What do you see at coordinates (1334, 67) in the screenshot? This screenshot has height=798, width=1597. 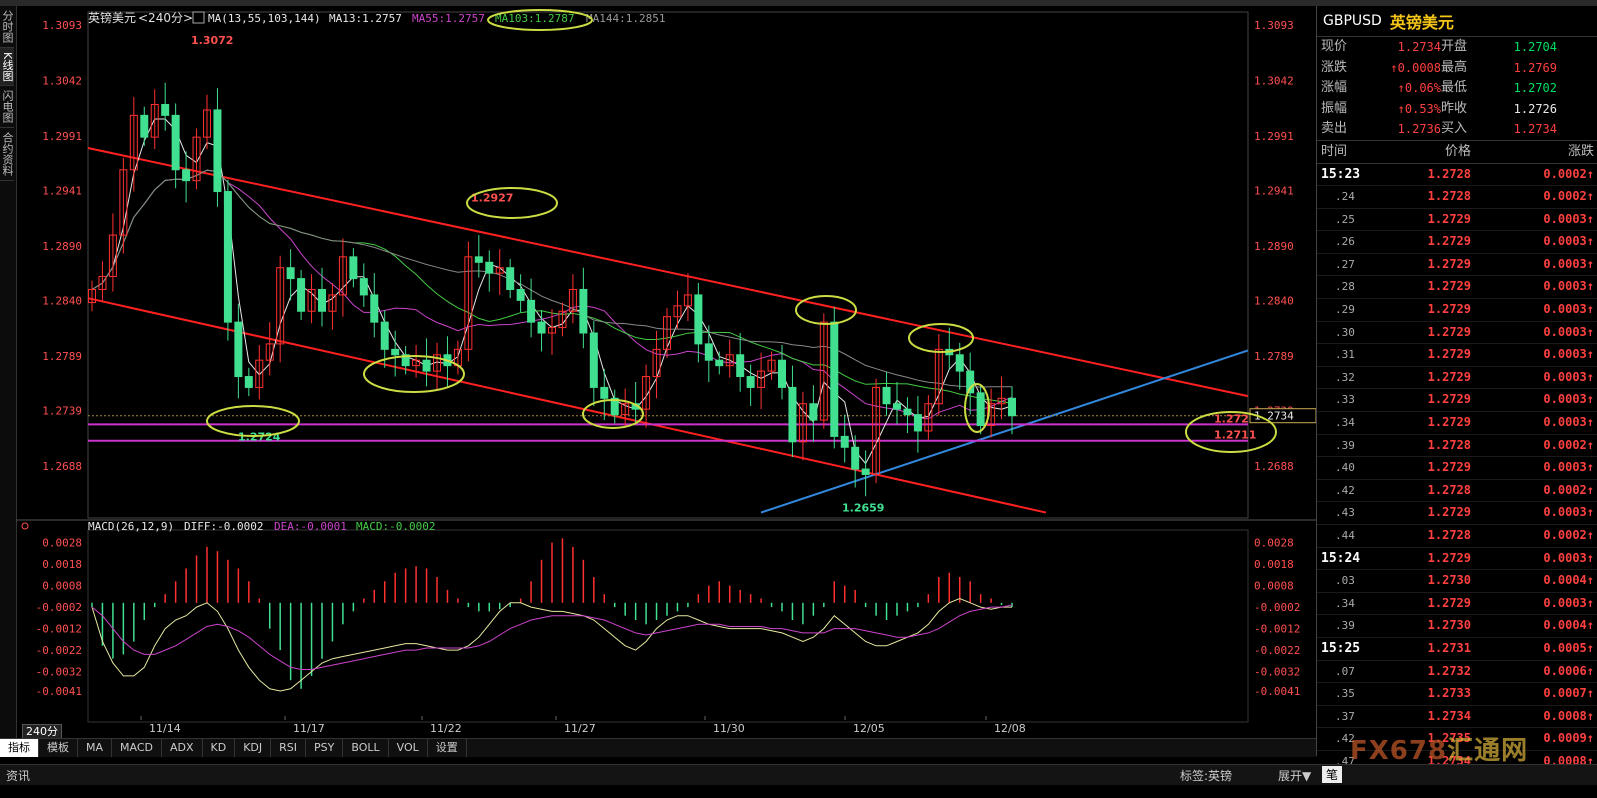 I see `quote-k1-1: 涨跌` at bounding box center [1334, 67].